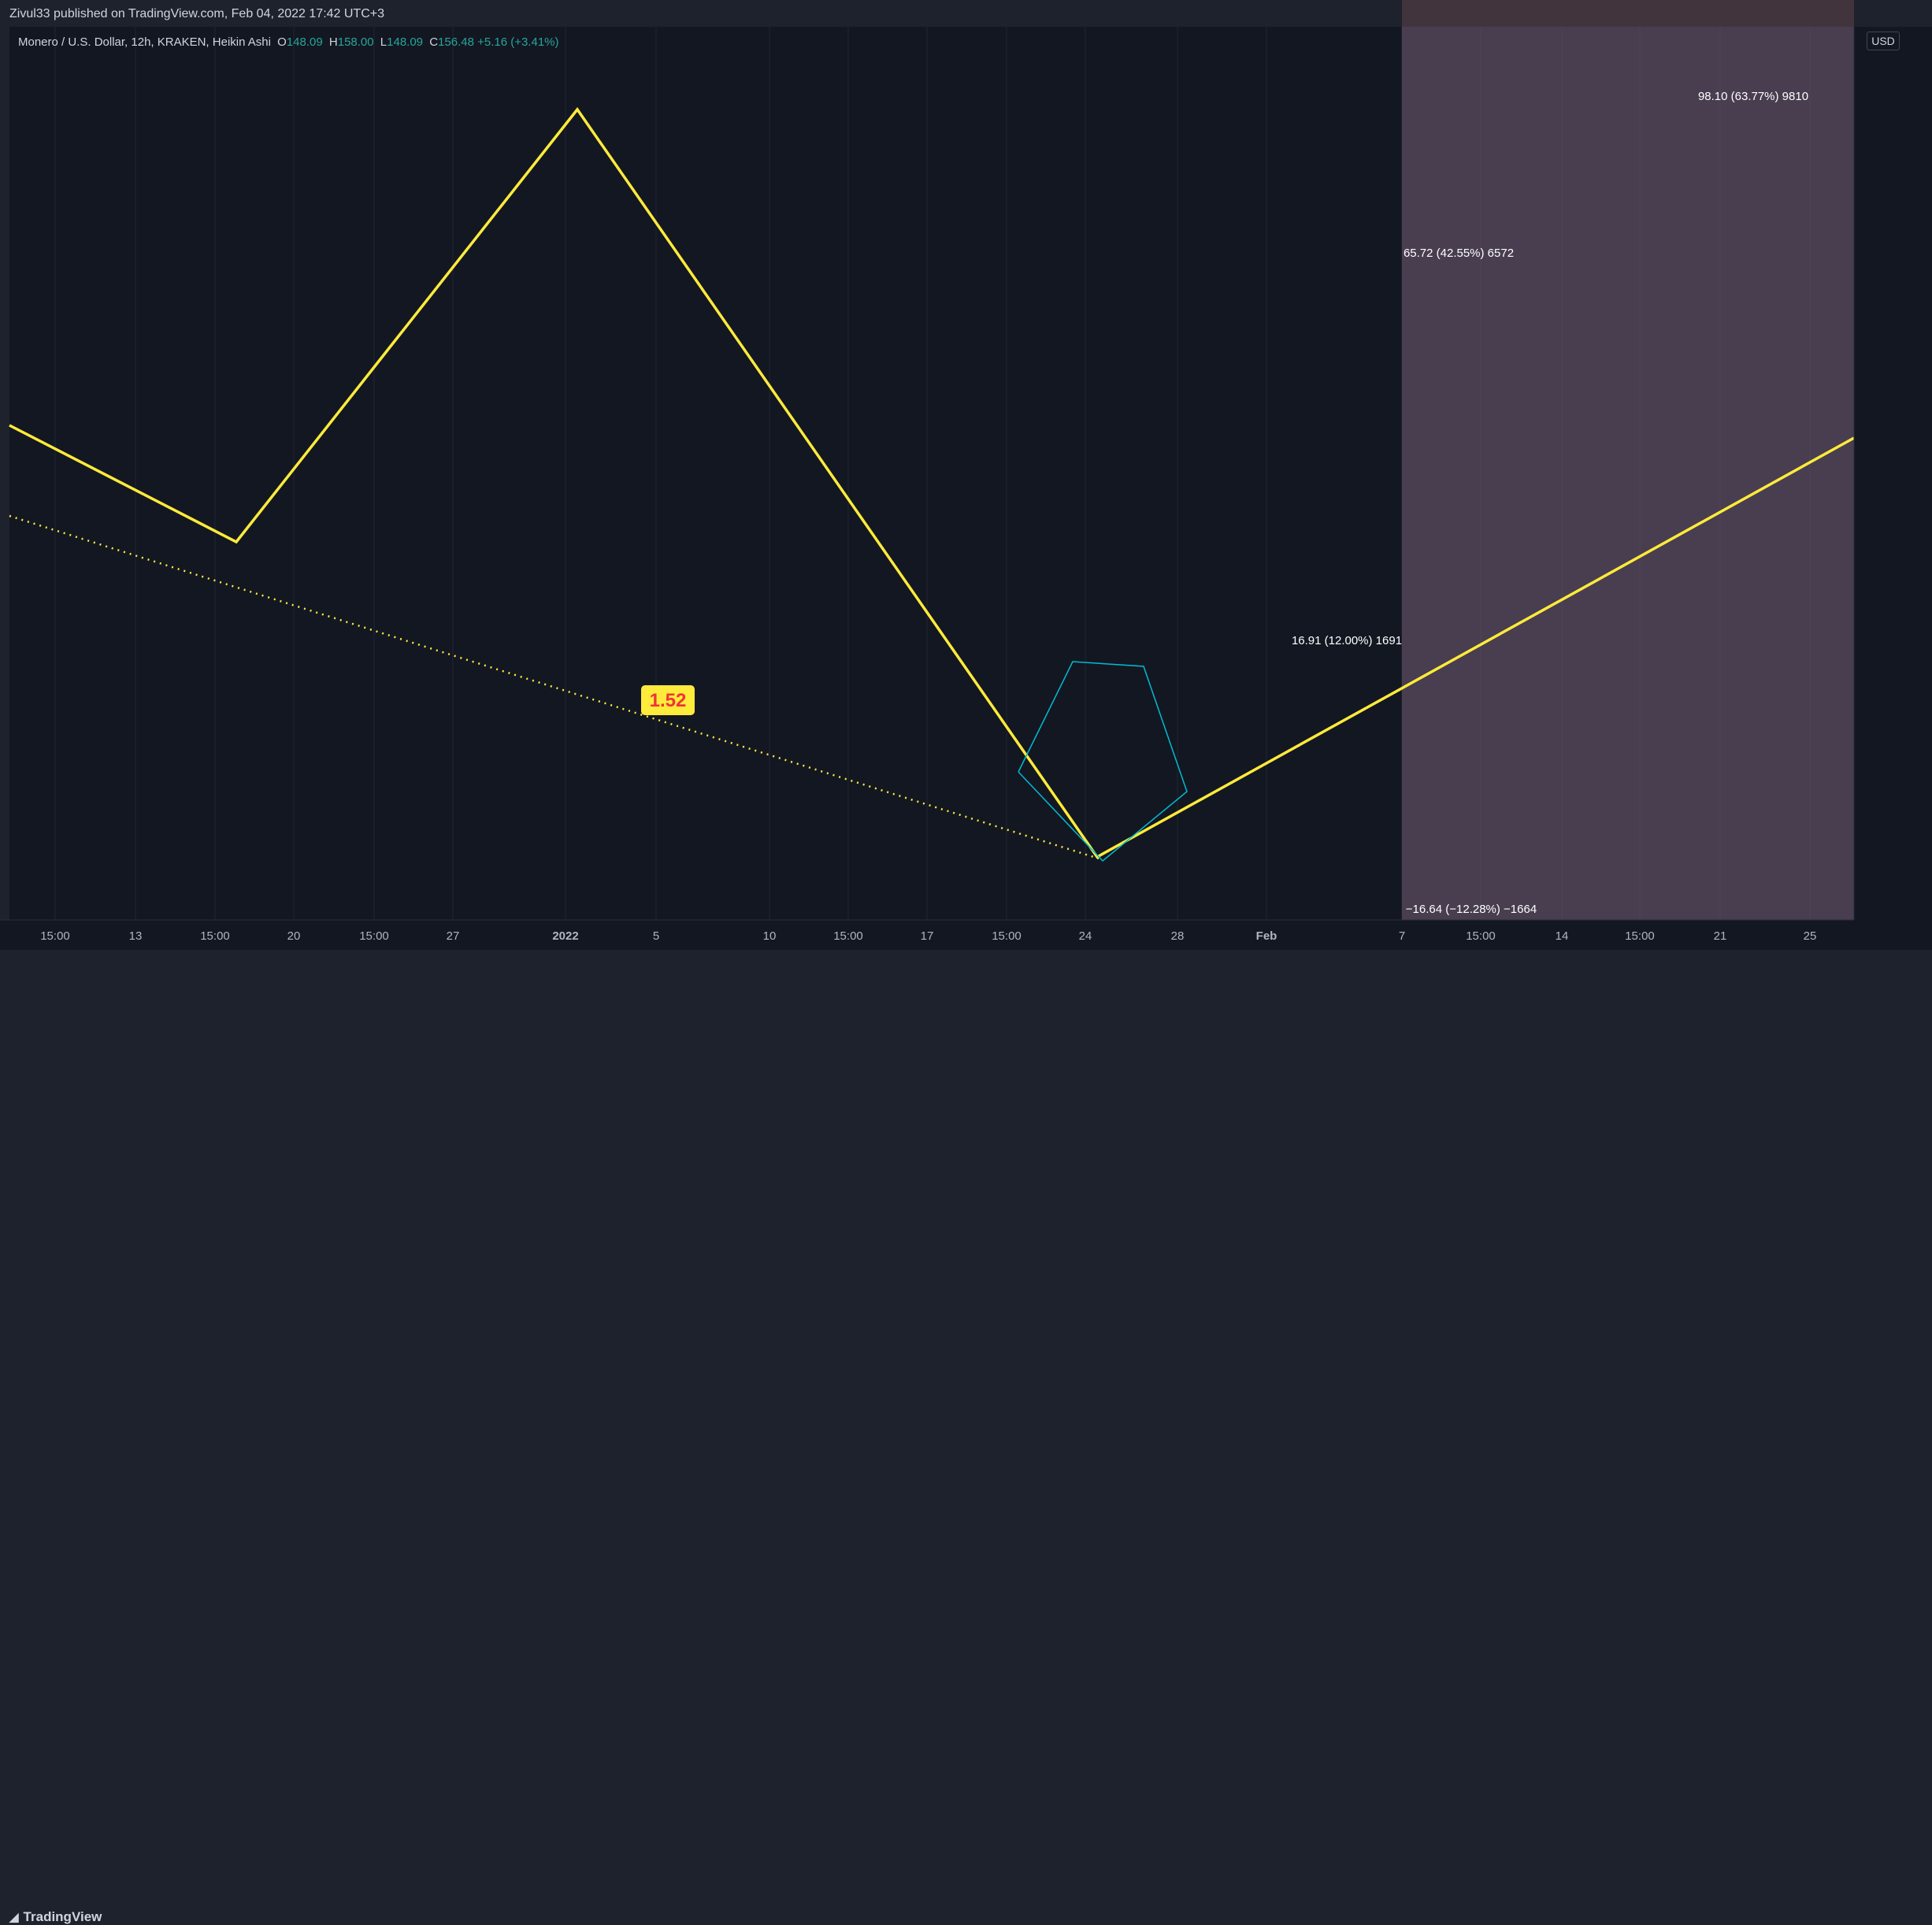 The height and width of the screenshot is (1925, 1932). Describe the element at coordinates (136, 936) in the screenshot. I see `time-tick-label: 13` at that location.